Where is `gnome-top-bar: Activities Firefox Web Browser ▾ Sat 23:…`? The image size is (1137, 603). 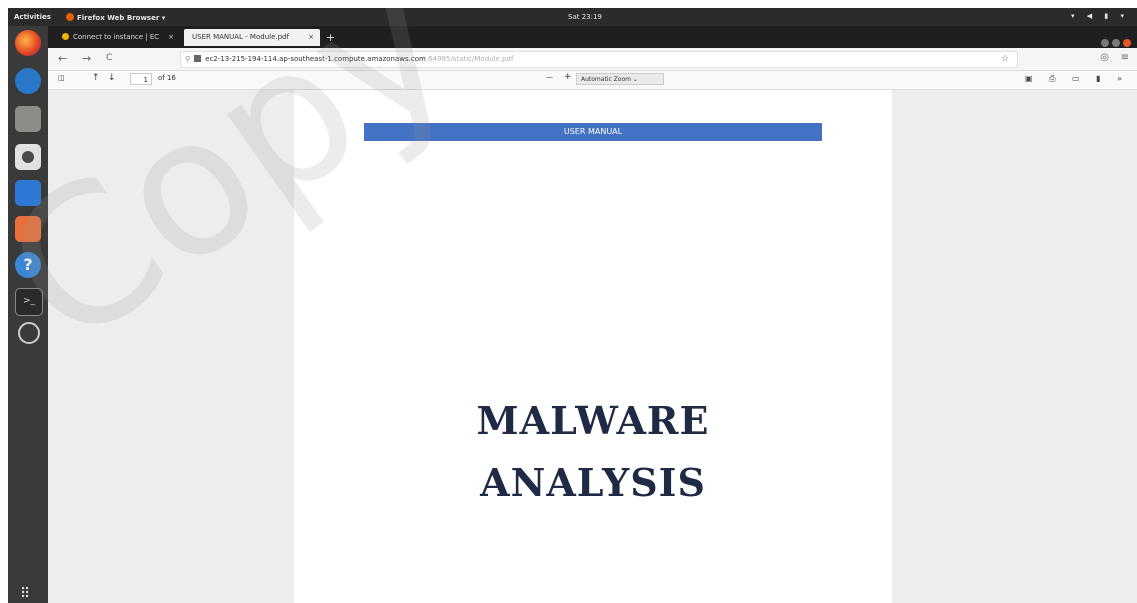 gnome-top-bar: Activities Firefox Web Browser ▾ Sat 23:… is located at coordinates (572, 17).